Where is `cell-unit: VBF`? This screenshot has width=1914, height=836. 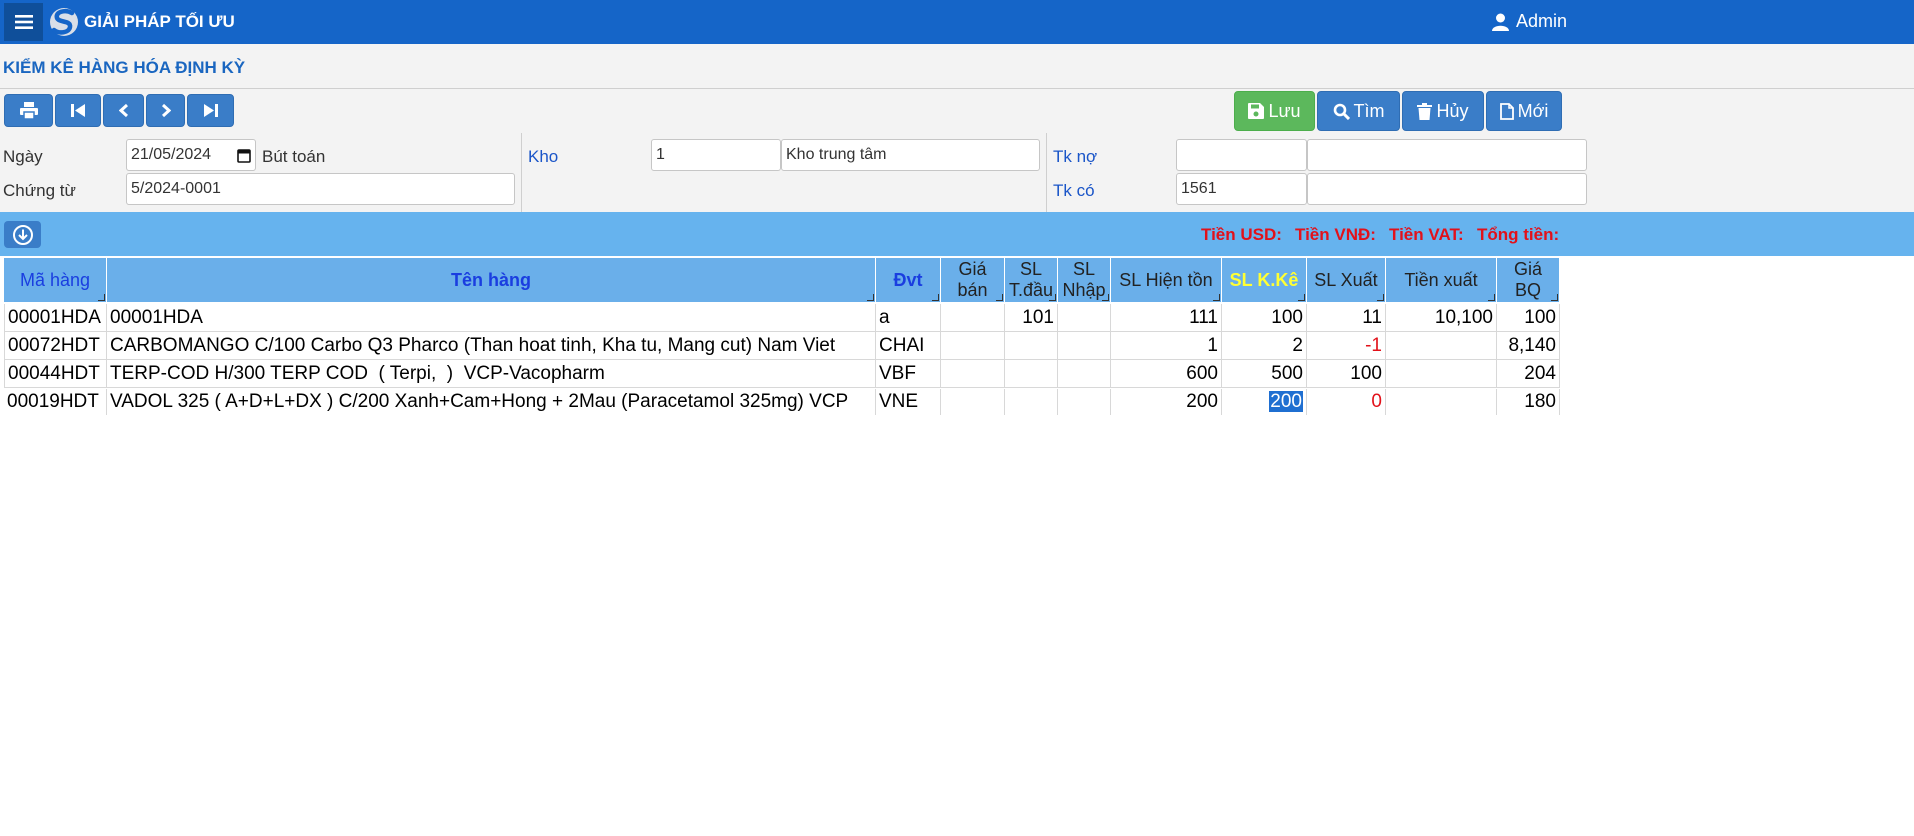 cell-unit: VBF is located at coordinates (908, 374).